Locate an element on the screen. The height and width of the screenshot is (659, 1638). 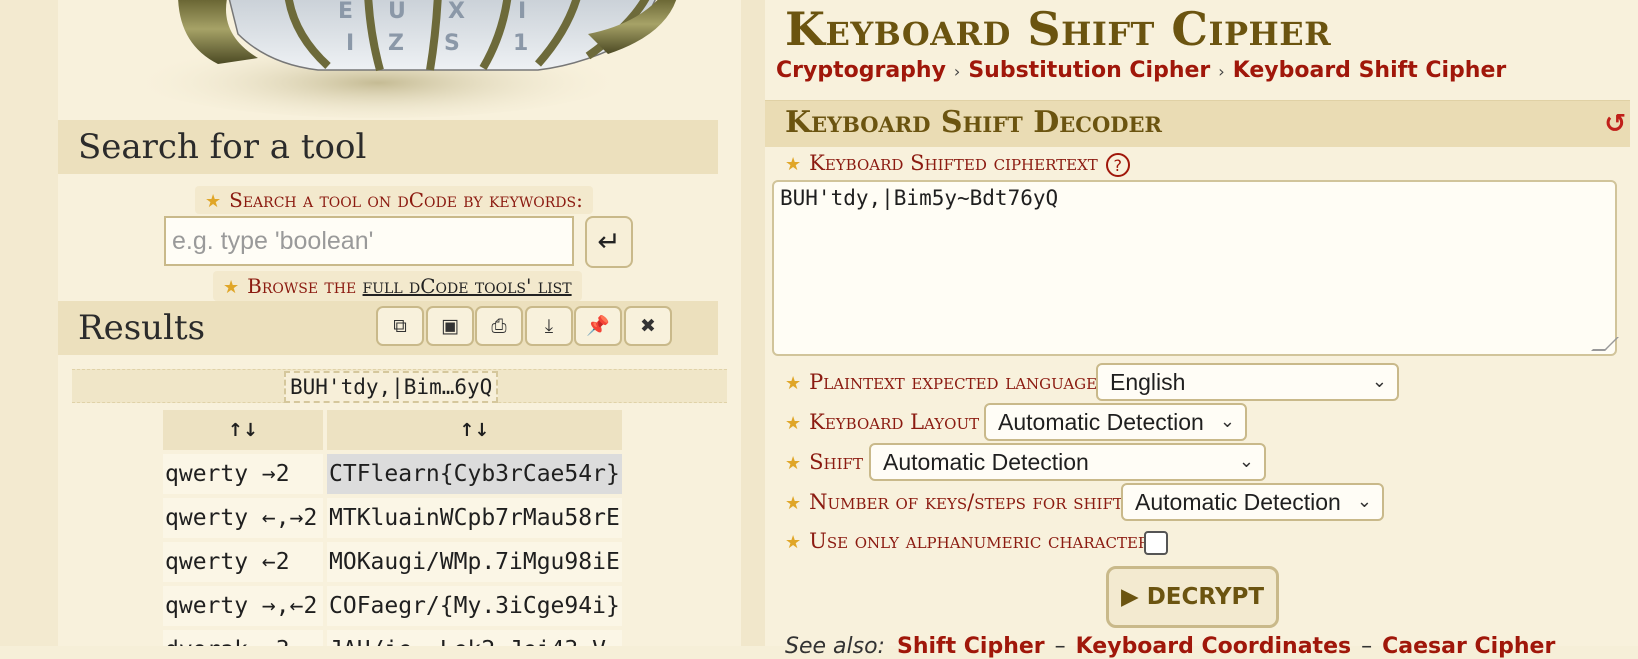
result-text: JAU/ie =Lek2 Jei43 V is located at coordinates (474, 638).